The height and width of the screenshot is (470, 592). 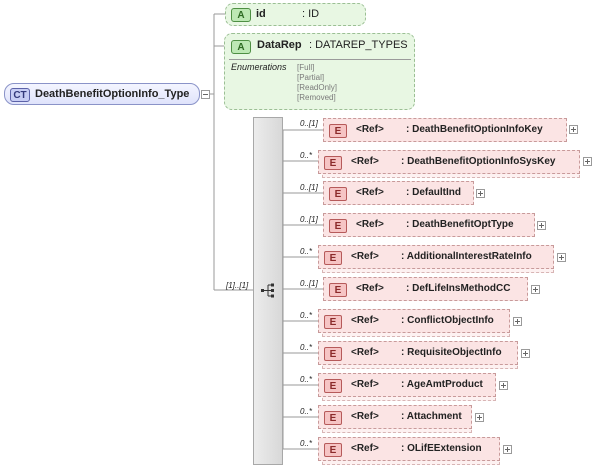 I want to click on sequence-compositor, so click(x=268, y=291).